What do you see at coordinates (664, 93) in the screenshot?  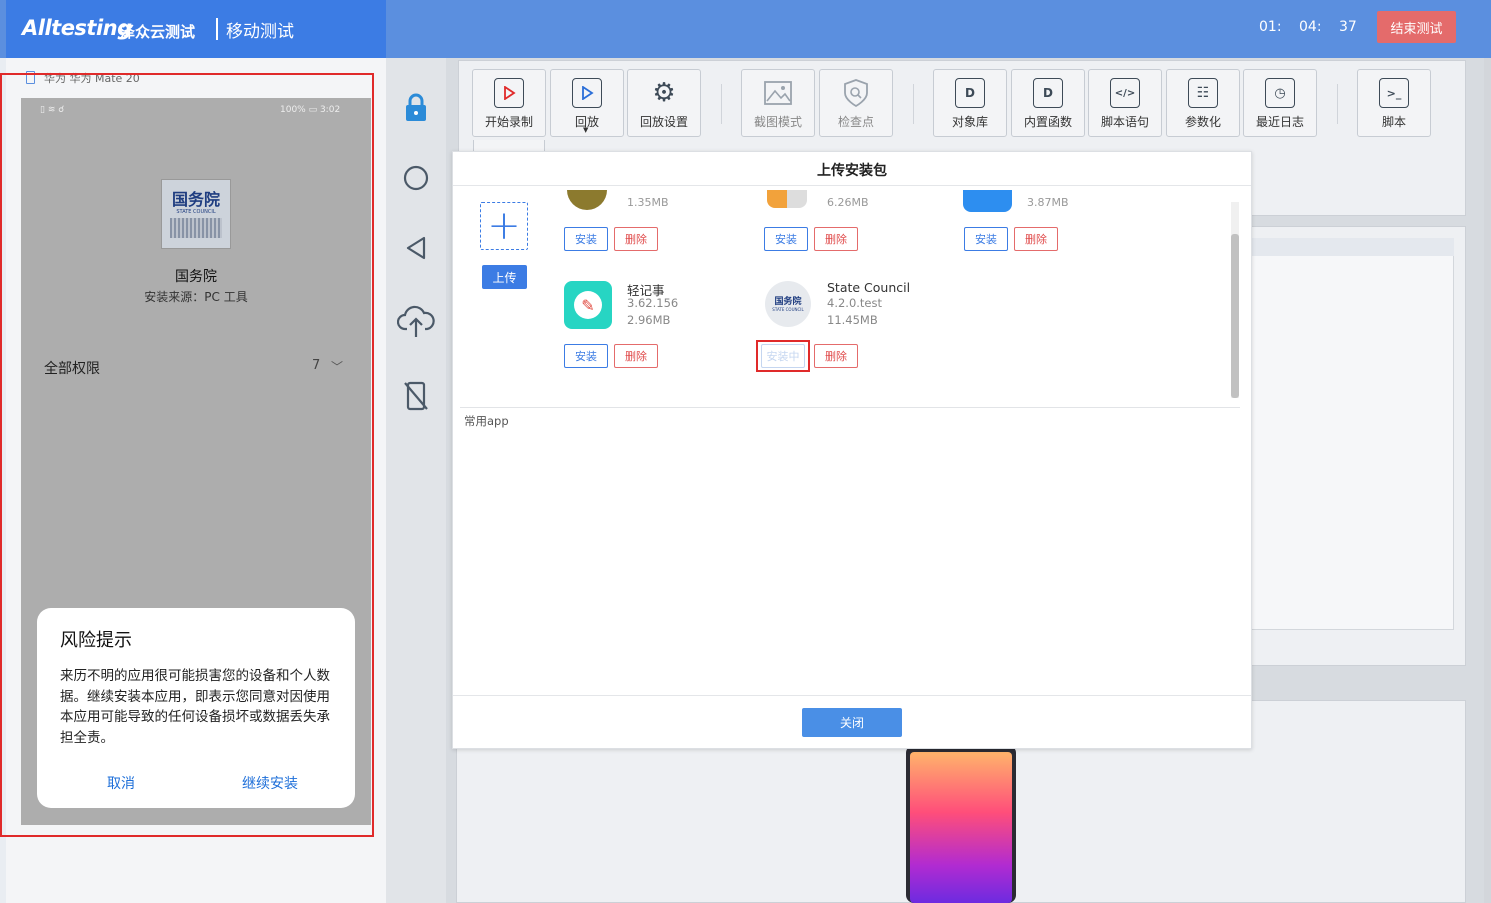 I see `gear-icon: ⚙` at bounding box center [664, 93].